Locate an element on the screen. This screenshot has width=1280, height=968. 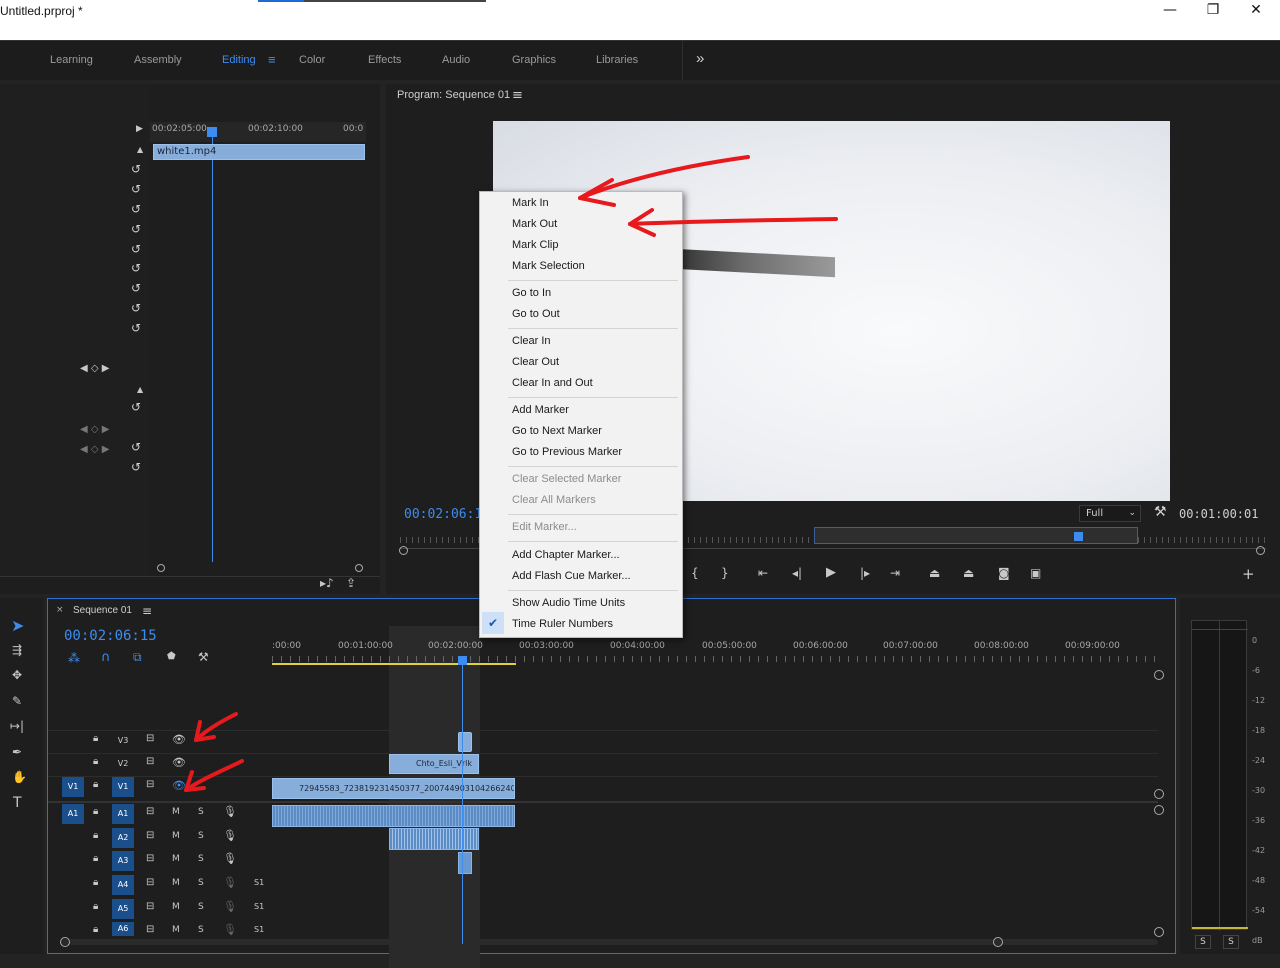
program-playhead-icon is located at coordinates (1078, 536).